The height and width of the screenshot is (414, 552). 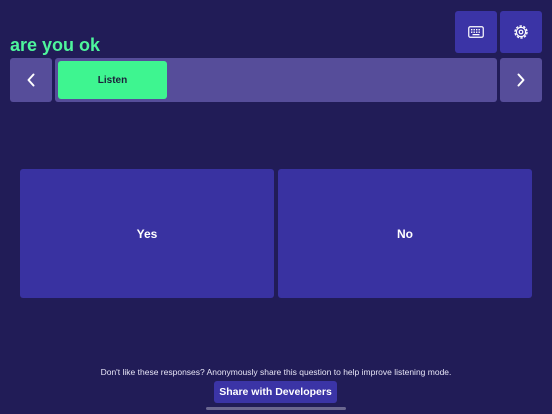 What do you see at coordinates (276, 408) in the screenshot?
I see `home-indicator` at bounding box center [276, 408].